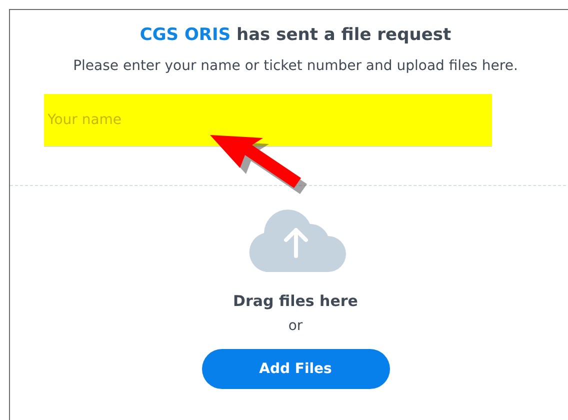 The height and width of the screenshot is (420, 568). I want to click on drop-zone-label: Drag files here, so click(295, 301).